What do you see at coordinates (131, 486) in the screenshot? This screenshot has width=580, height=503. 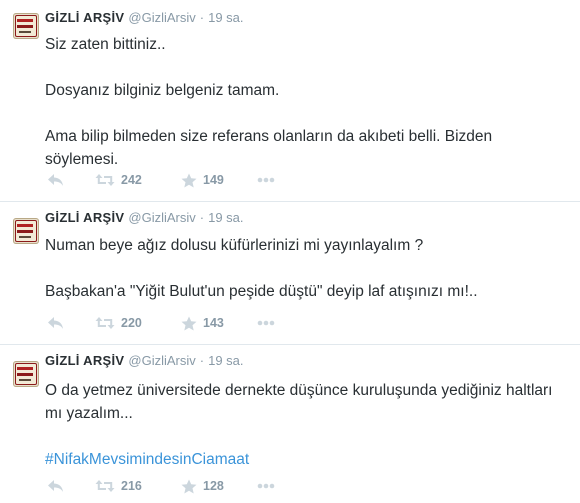 I see `retweet-count: 216` at bounding box center [131, 486].